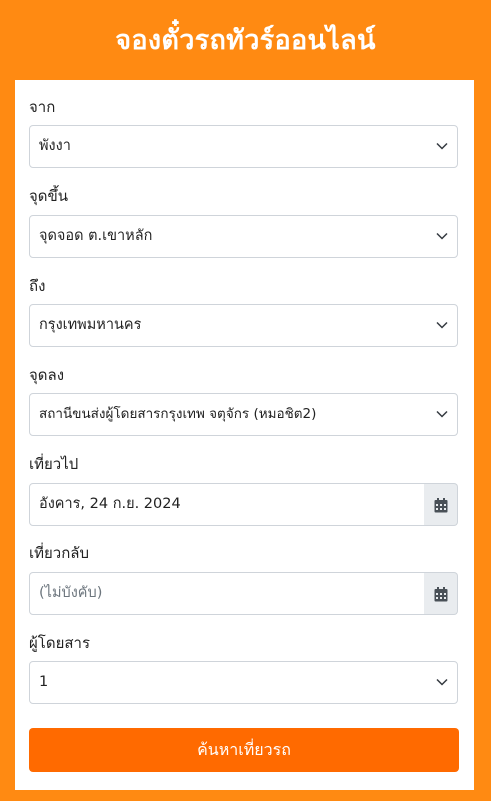 Image resolution: width=491 pixels, height=801 pixels. I want to click on return-calendar-button, so click(441, 593).